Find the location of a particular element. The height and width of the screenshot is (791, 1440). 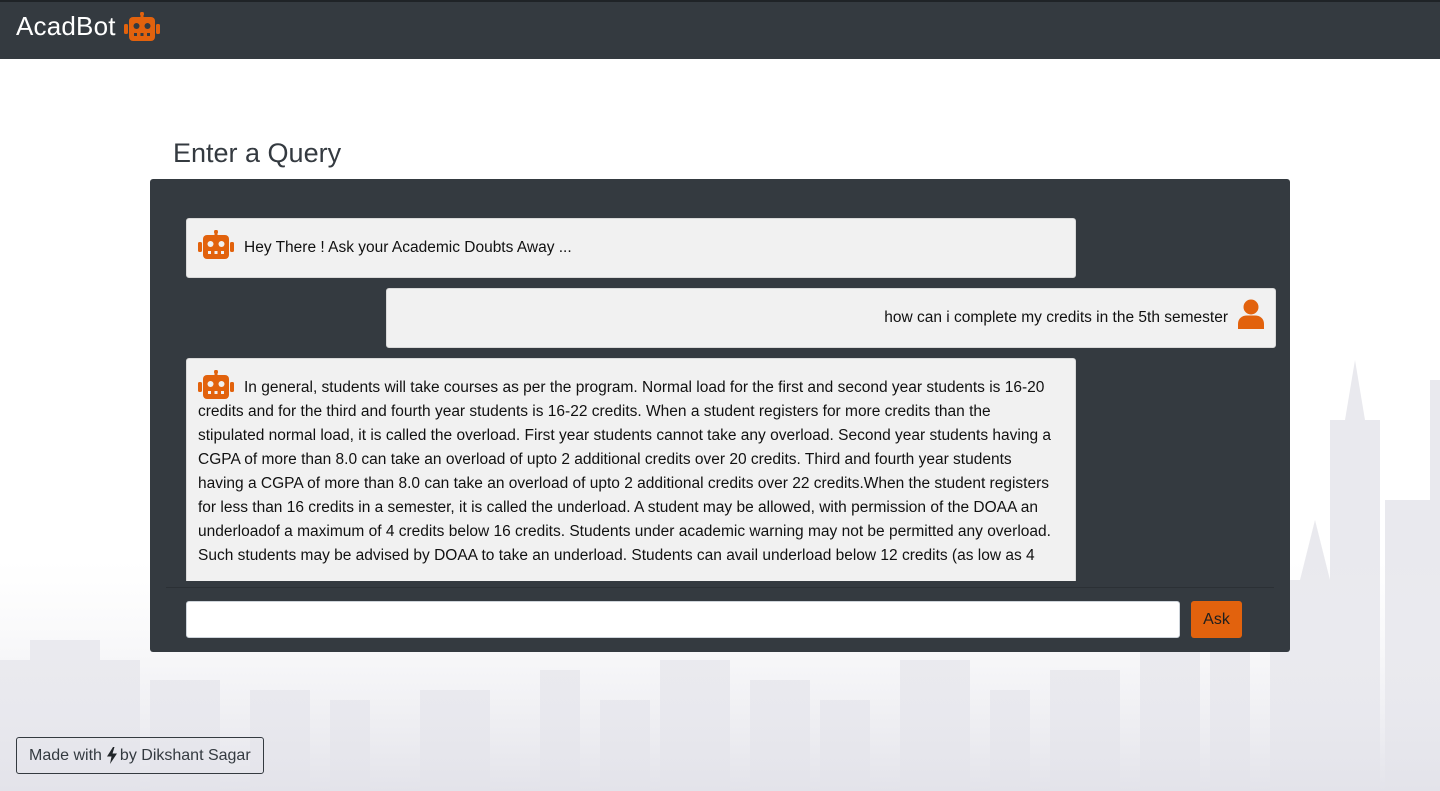

user-icon is located at coordinates (1251, 314).